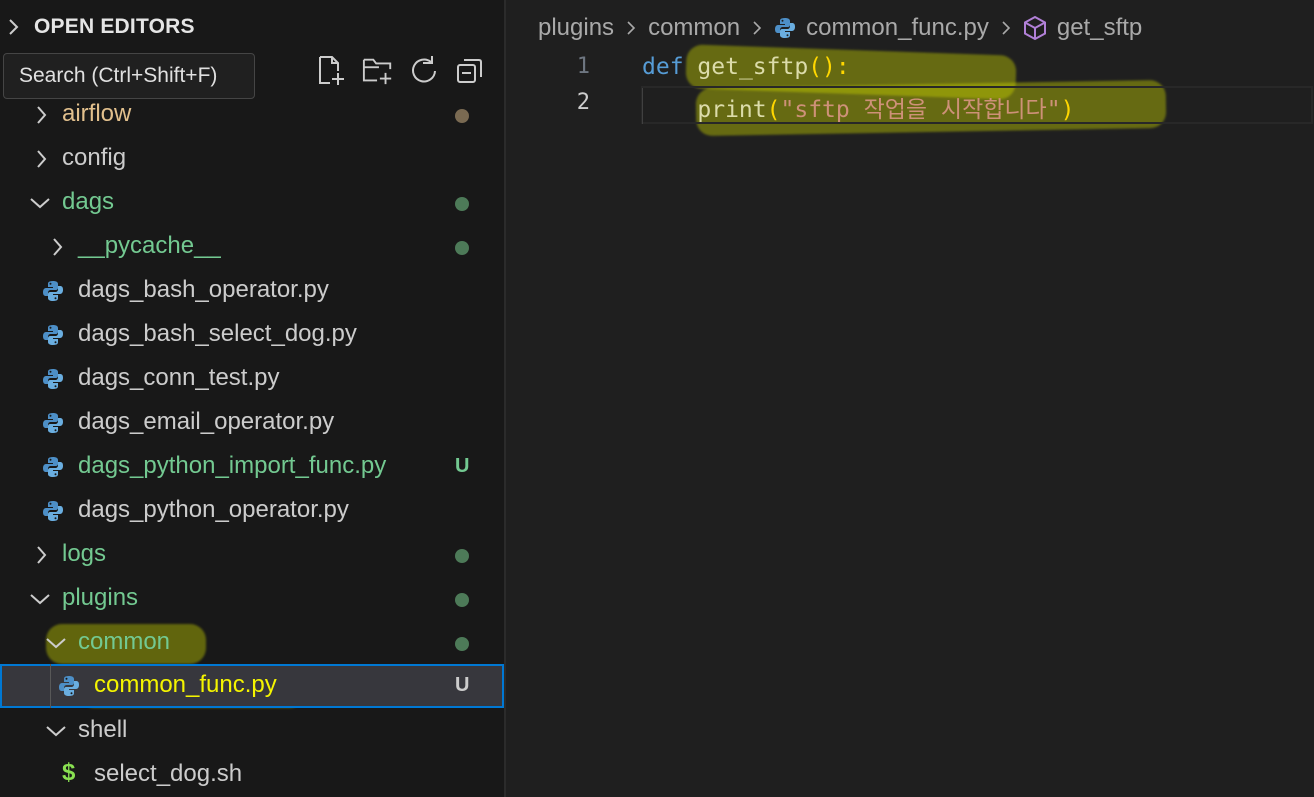 This screenshot has height=797, width=1314. What do you see at coordinates (401, 72) in the screenshot?
I see `explorer-actions` at bounding box center [401, 72].